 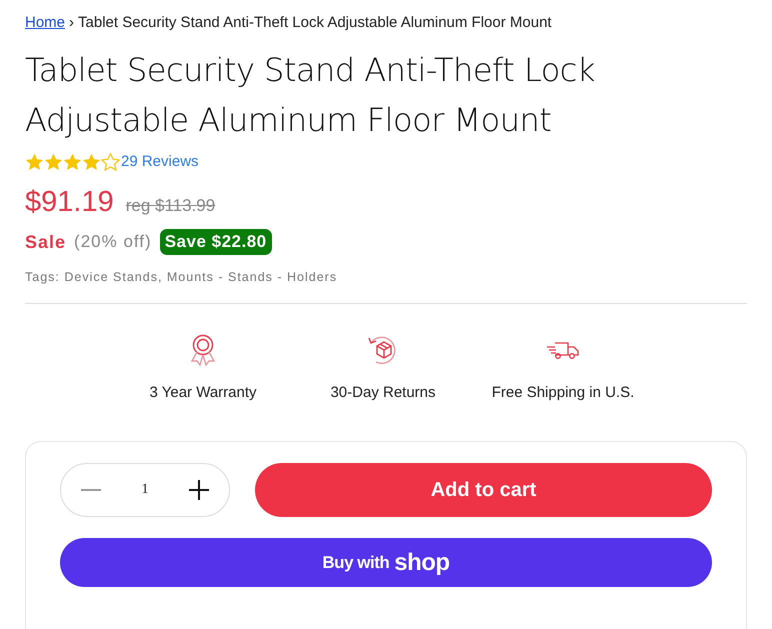 I want to click on award-ribbon-icon, so click(x=203, y=350).